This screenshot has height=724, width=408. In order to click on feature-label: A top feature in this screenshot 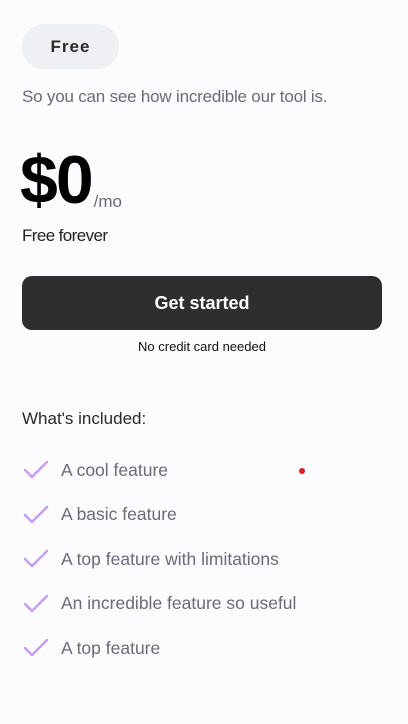, I will do `click(111, 647)`.